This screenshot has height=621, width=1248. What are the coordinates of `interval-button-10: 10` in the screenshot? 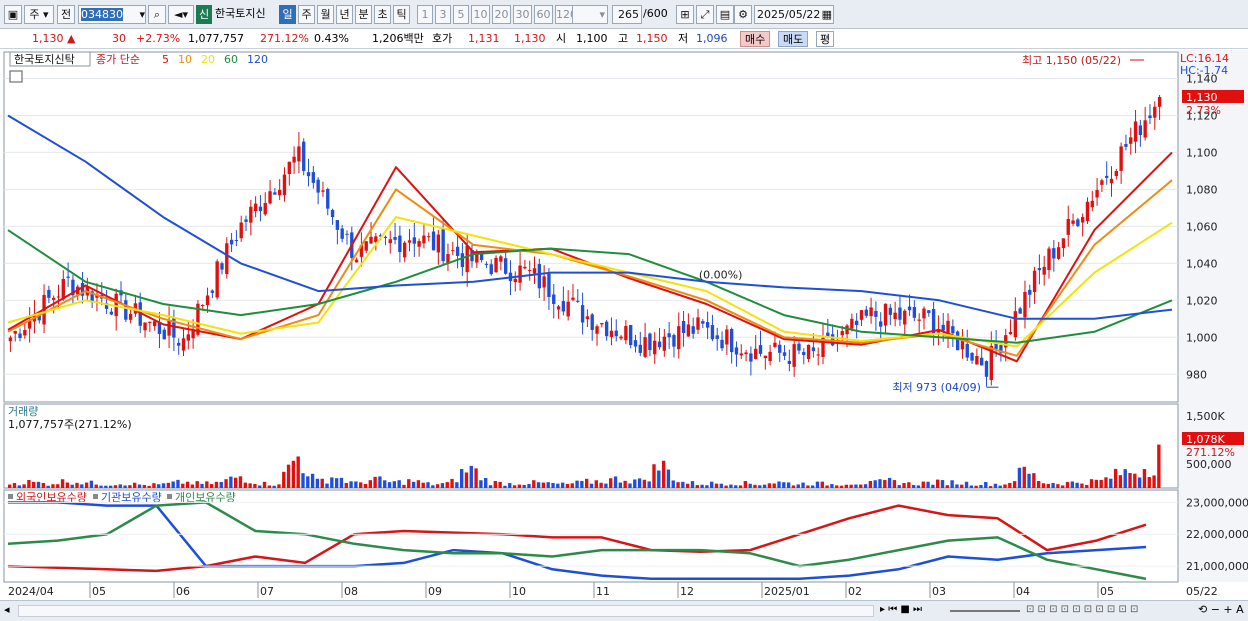 It's located at (480, 14).